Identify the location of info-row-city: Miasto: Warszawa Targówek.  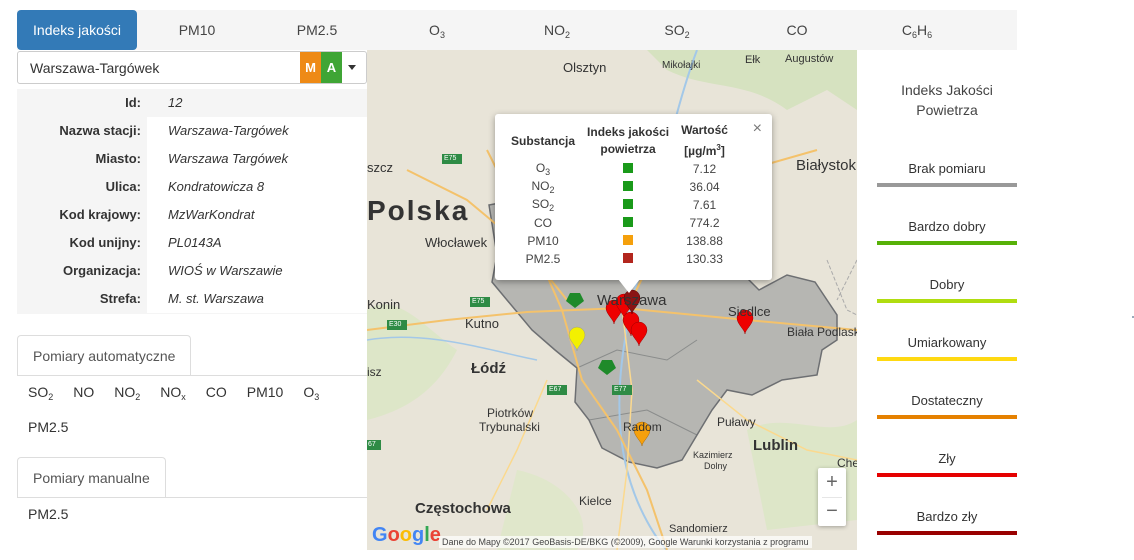
(192, 159).